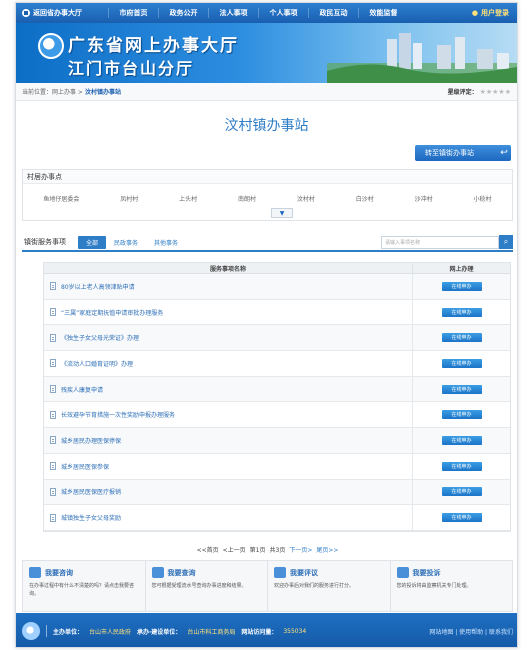 This screenshot has height=650, width=531. What do you see at coordinates (234, 549) in the screenshot?
I see `prev-page-link: <上一页` at bounding box center [234, 549].